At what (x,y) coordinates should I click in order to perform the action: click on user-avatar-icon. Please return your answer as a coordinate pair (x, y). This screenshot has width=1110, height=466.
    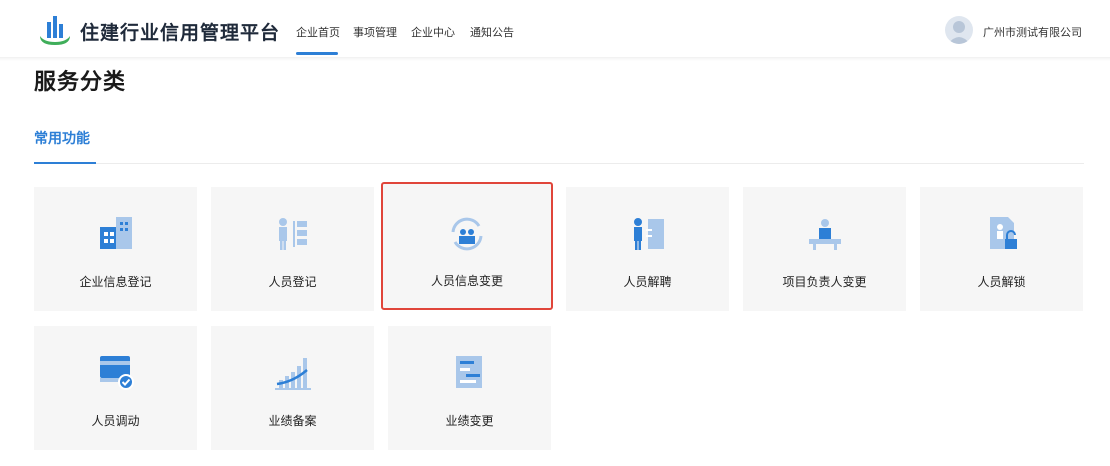
    Looking at the image, I should click on (959, 30).